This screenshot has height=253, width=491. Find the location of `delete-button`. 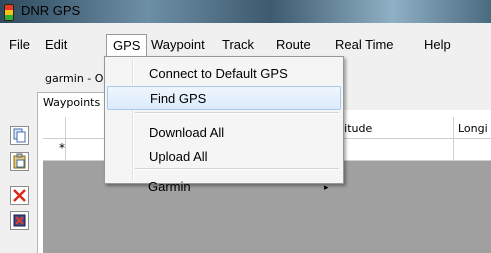

delete-button is located at coordinates (19, 195).